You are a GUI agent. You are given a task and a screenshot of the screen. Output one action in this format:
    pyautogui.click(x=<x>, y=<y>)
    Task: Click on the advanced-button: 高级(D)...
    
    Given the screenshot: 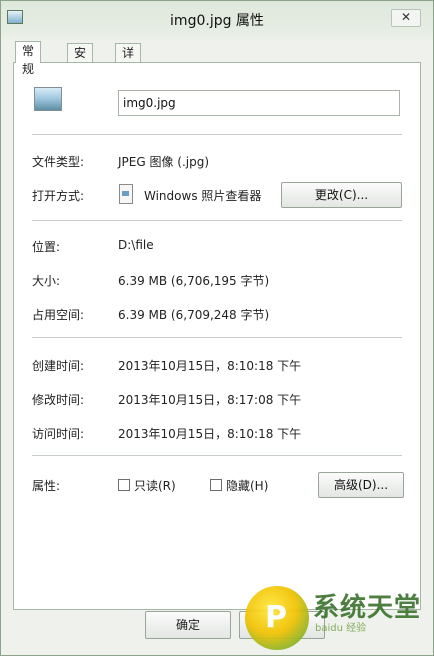 What is the action you would take?
    pyautogui.click(x=361, y=485)
    